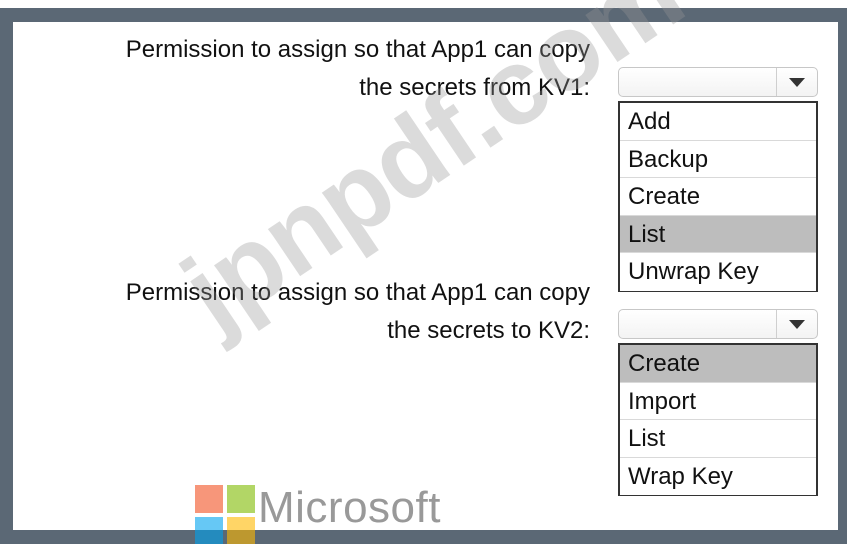  Describe the element at coordinates (718, 324) in the screenshot. I see `kv2-permission-dropdown` at that location.